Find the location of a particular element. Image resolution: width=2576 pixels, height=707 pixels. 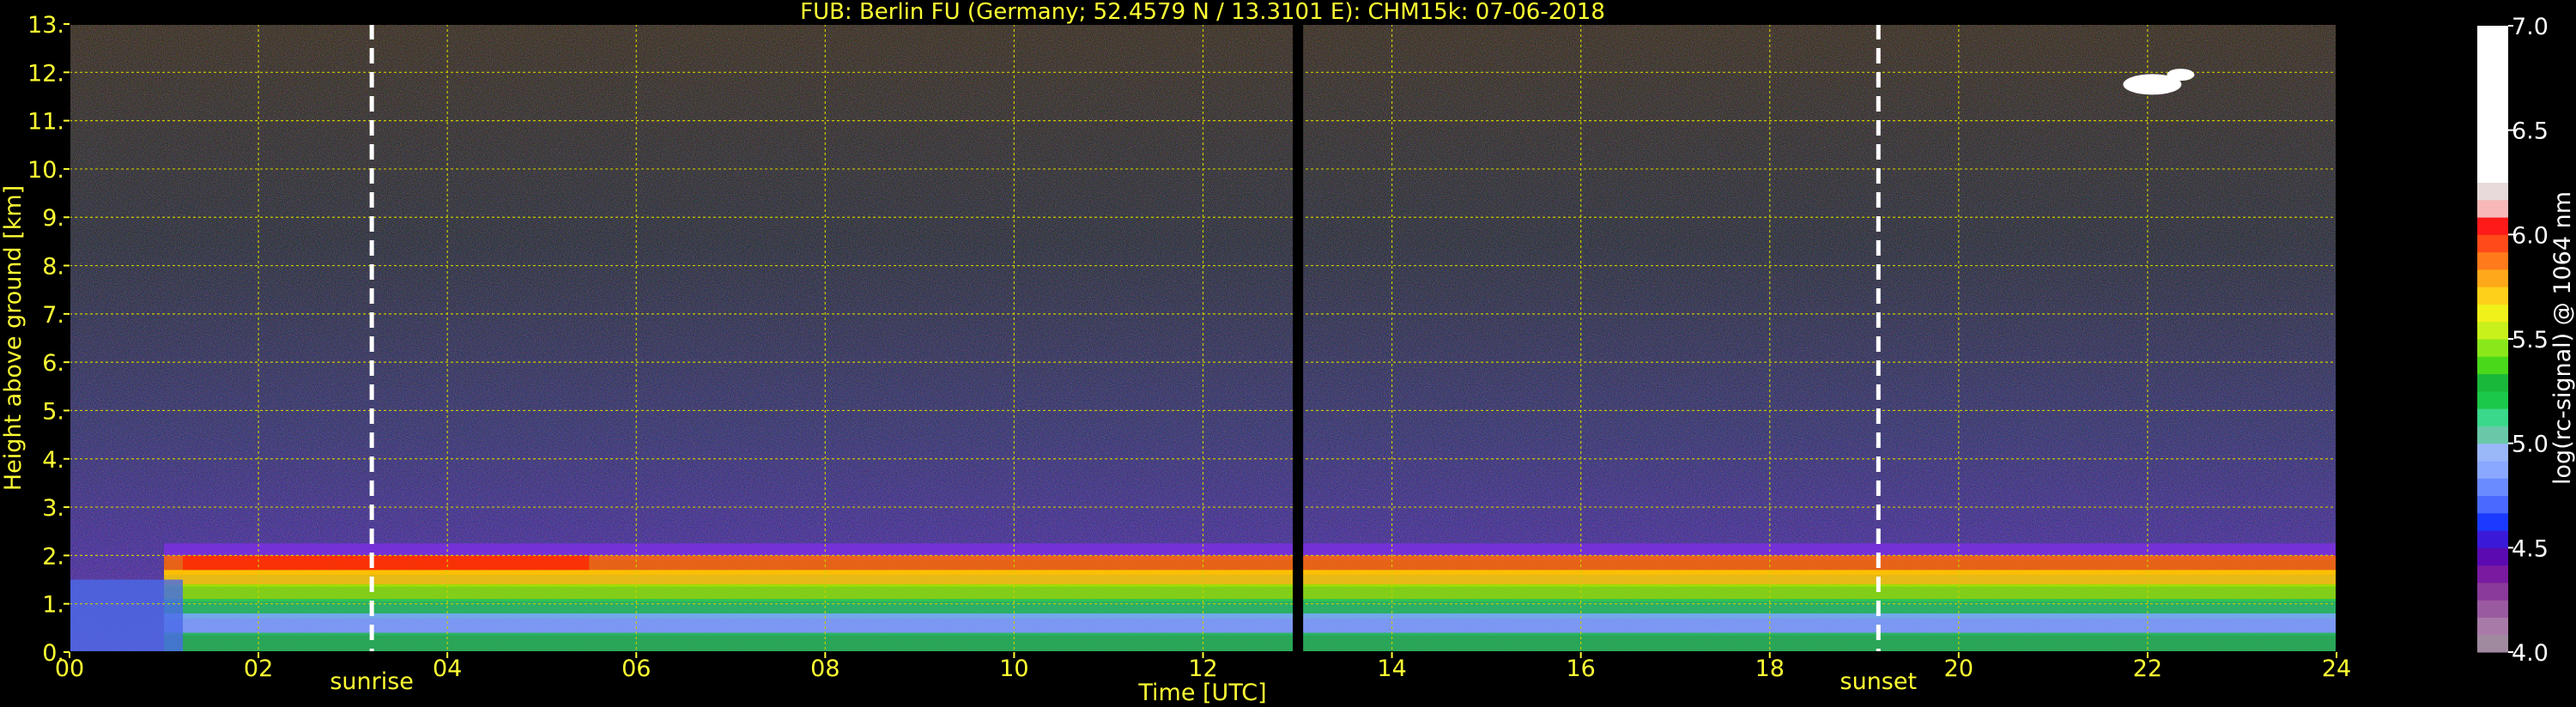

x-tick-label: 24 is located at coordinates (2336, 669).